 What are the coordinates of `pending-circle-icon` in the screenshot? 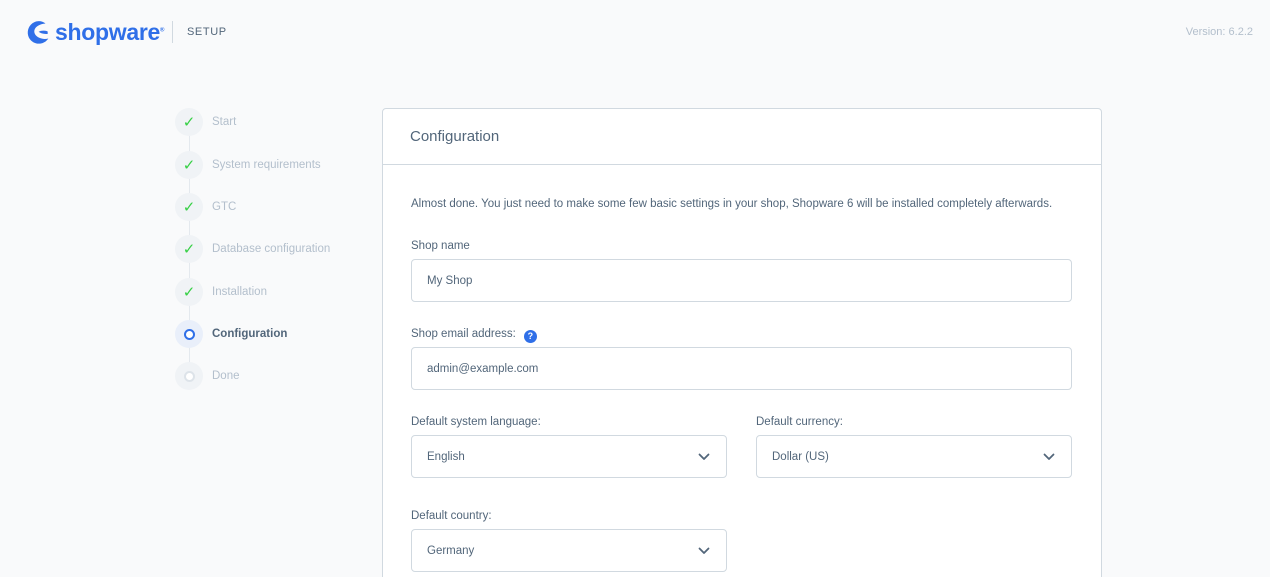 It's located at (189, 376).